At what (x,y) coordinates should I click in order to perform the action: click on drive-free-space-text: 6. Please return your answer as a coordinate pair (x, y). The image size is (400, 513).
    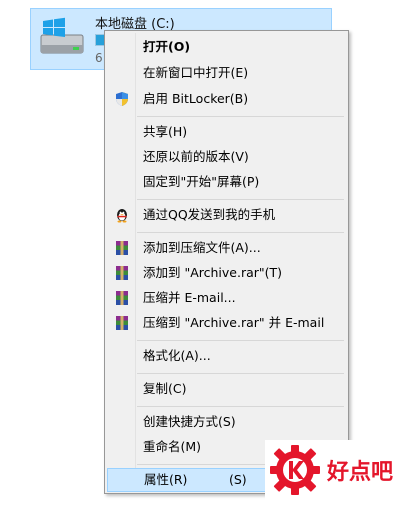
    Looking at the image, I should click on (99, 58).